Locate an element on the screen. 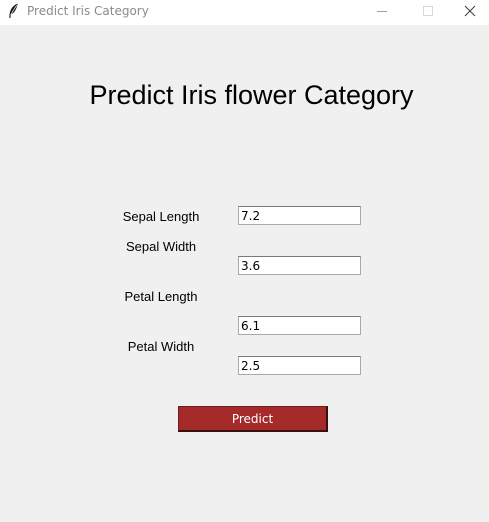  maximize-button is located at coordinates (428, 12).